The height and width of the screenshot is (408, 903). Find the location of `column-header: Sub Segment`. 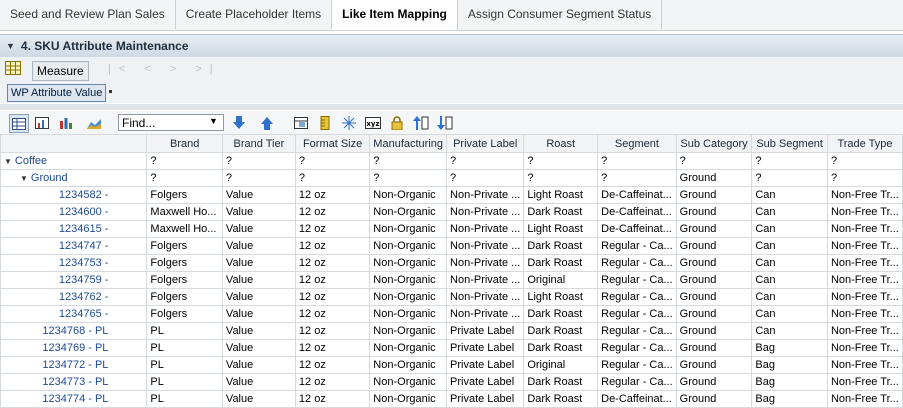

column-header: Sub Segment is located at coordinates (789, 143).